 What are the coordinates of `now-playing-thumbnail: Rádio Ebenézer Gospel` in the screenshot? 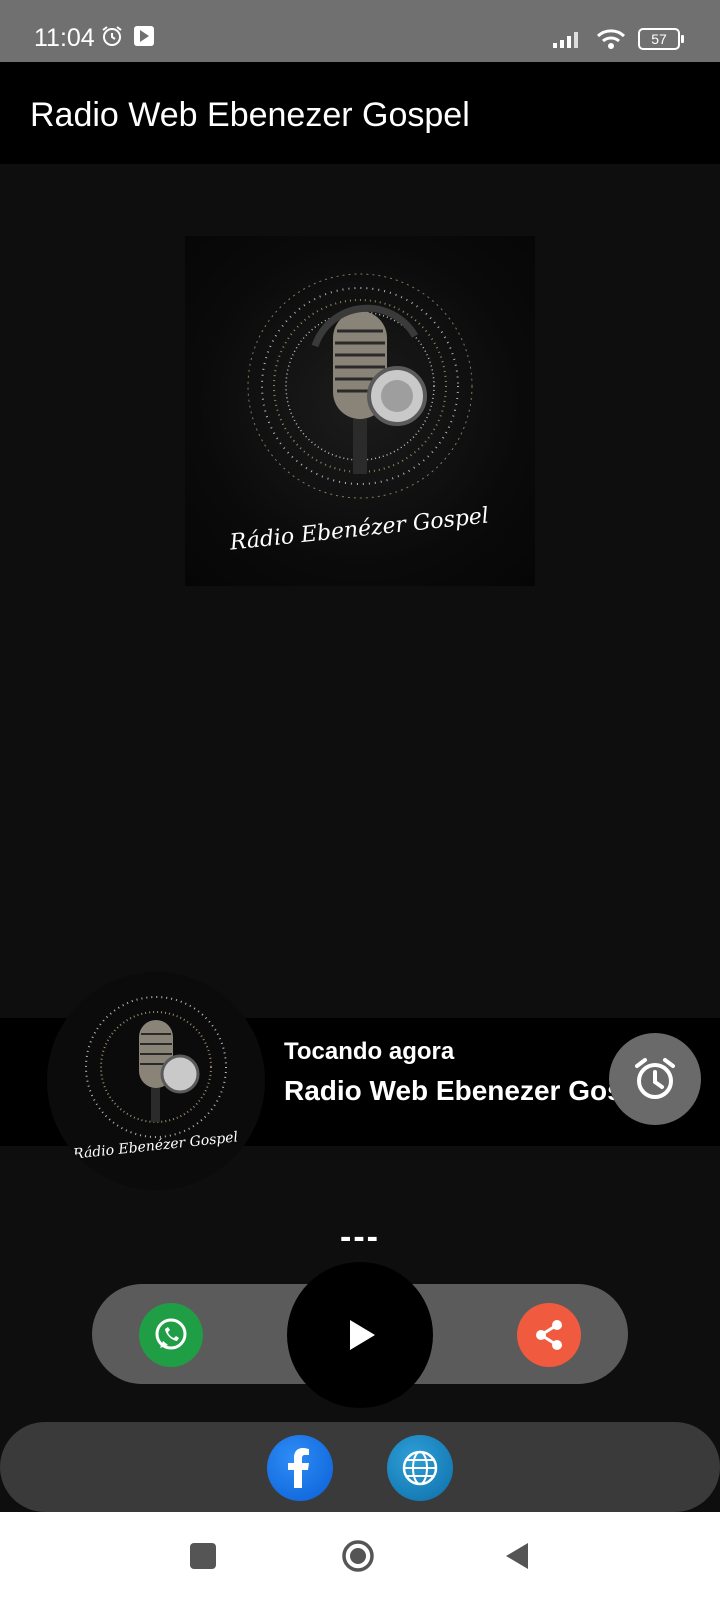 It's located at (156, 1081).